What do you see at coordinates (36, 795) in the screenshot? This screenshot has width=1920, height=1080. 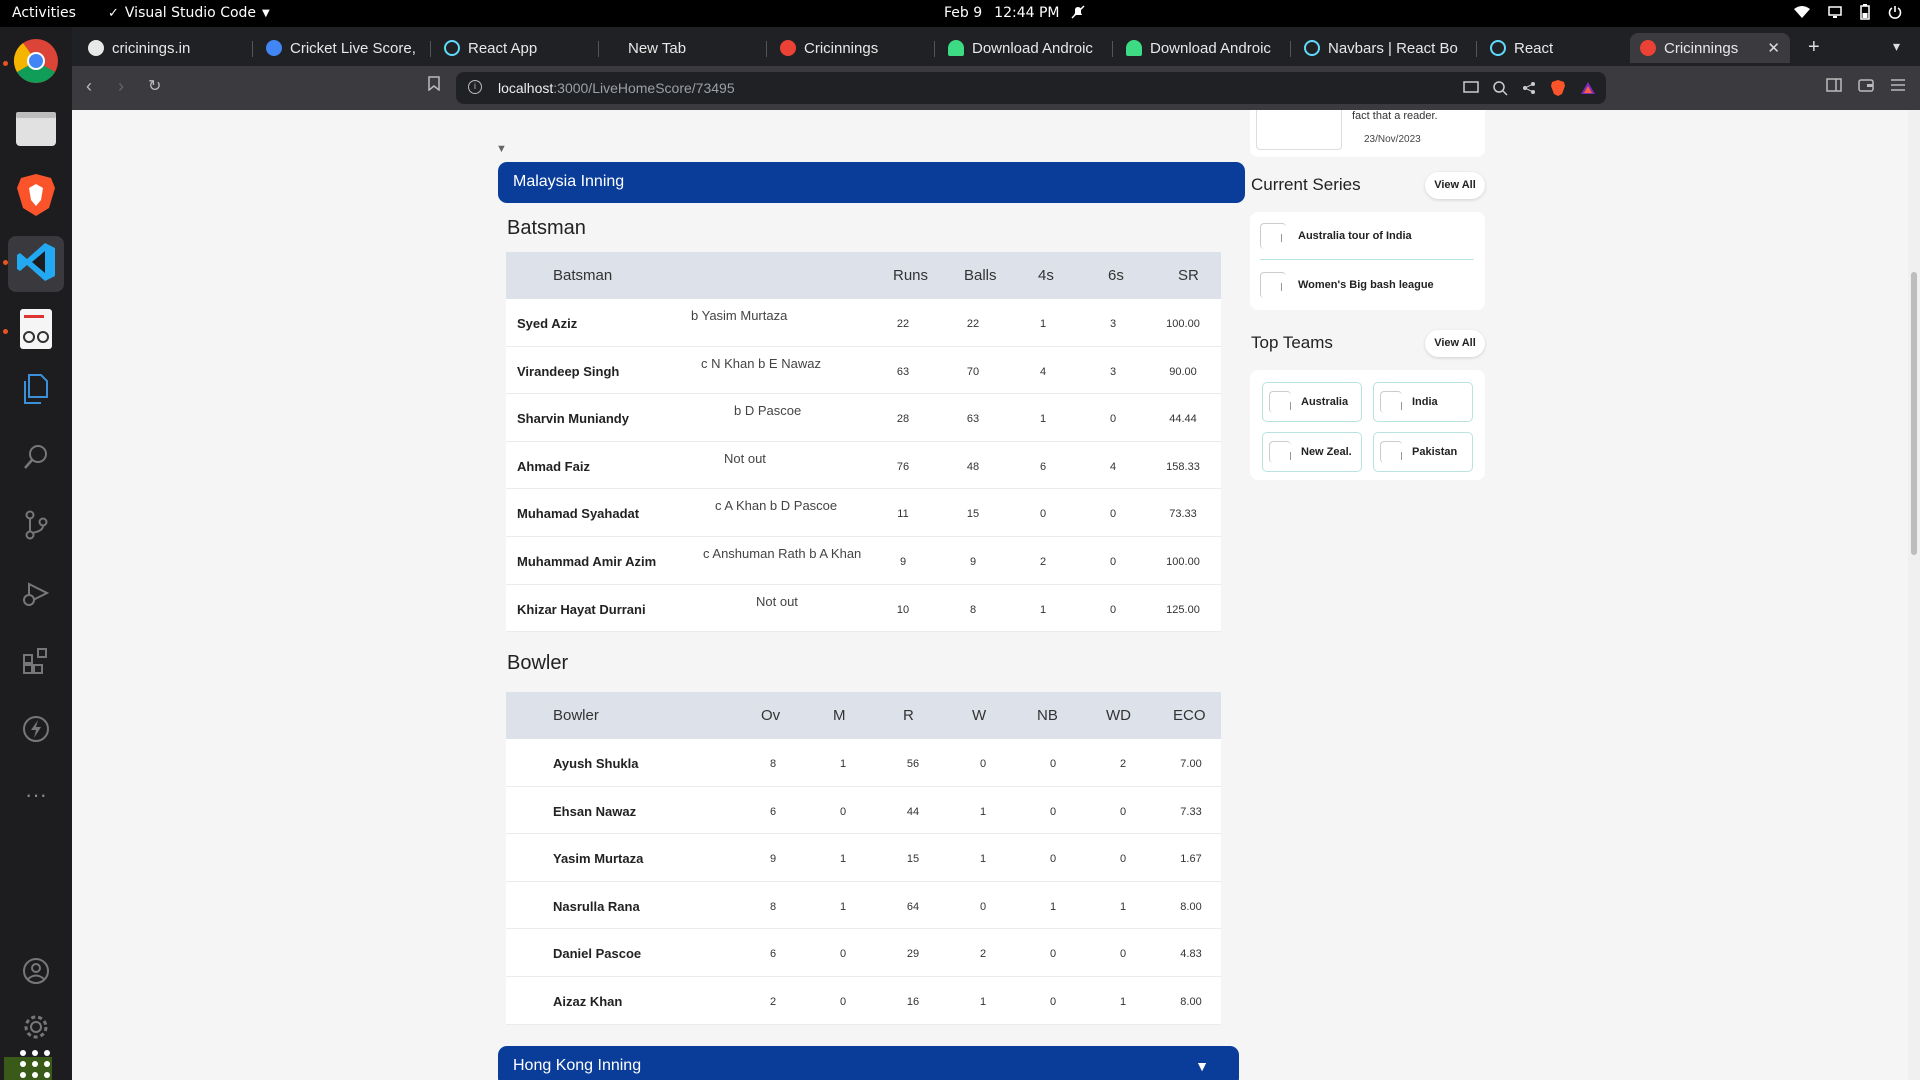 I see `more-icon: ···` at bounding box center [36, 795].